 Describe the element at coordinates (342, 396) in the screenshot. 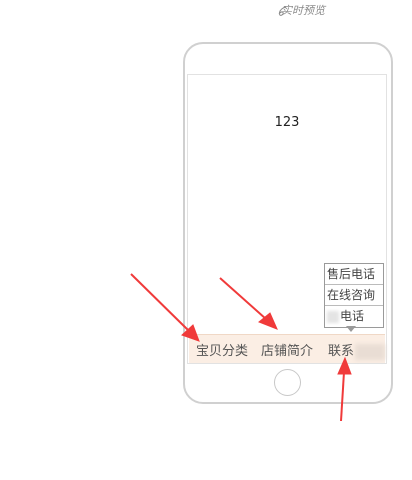

I see `arrow-3-shaft` at that location.